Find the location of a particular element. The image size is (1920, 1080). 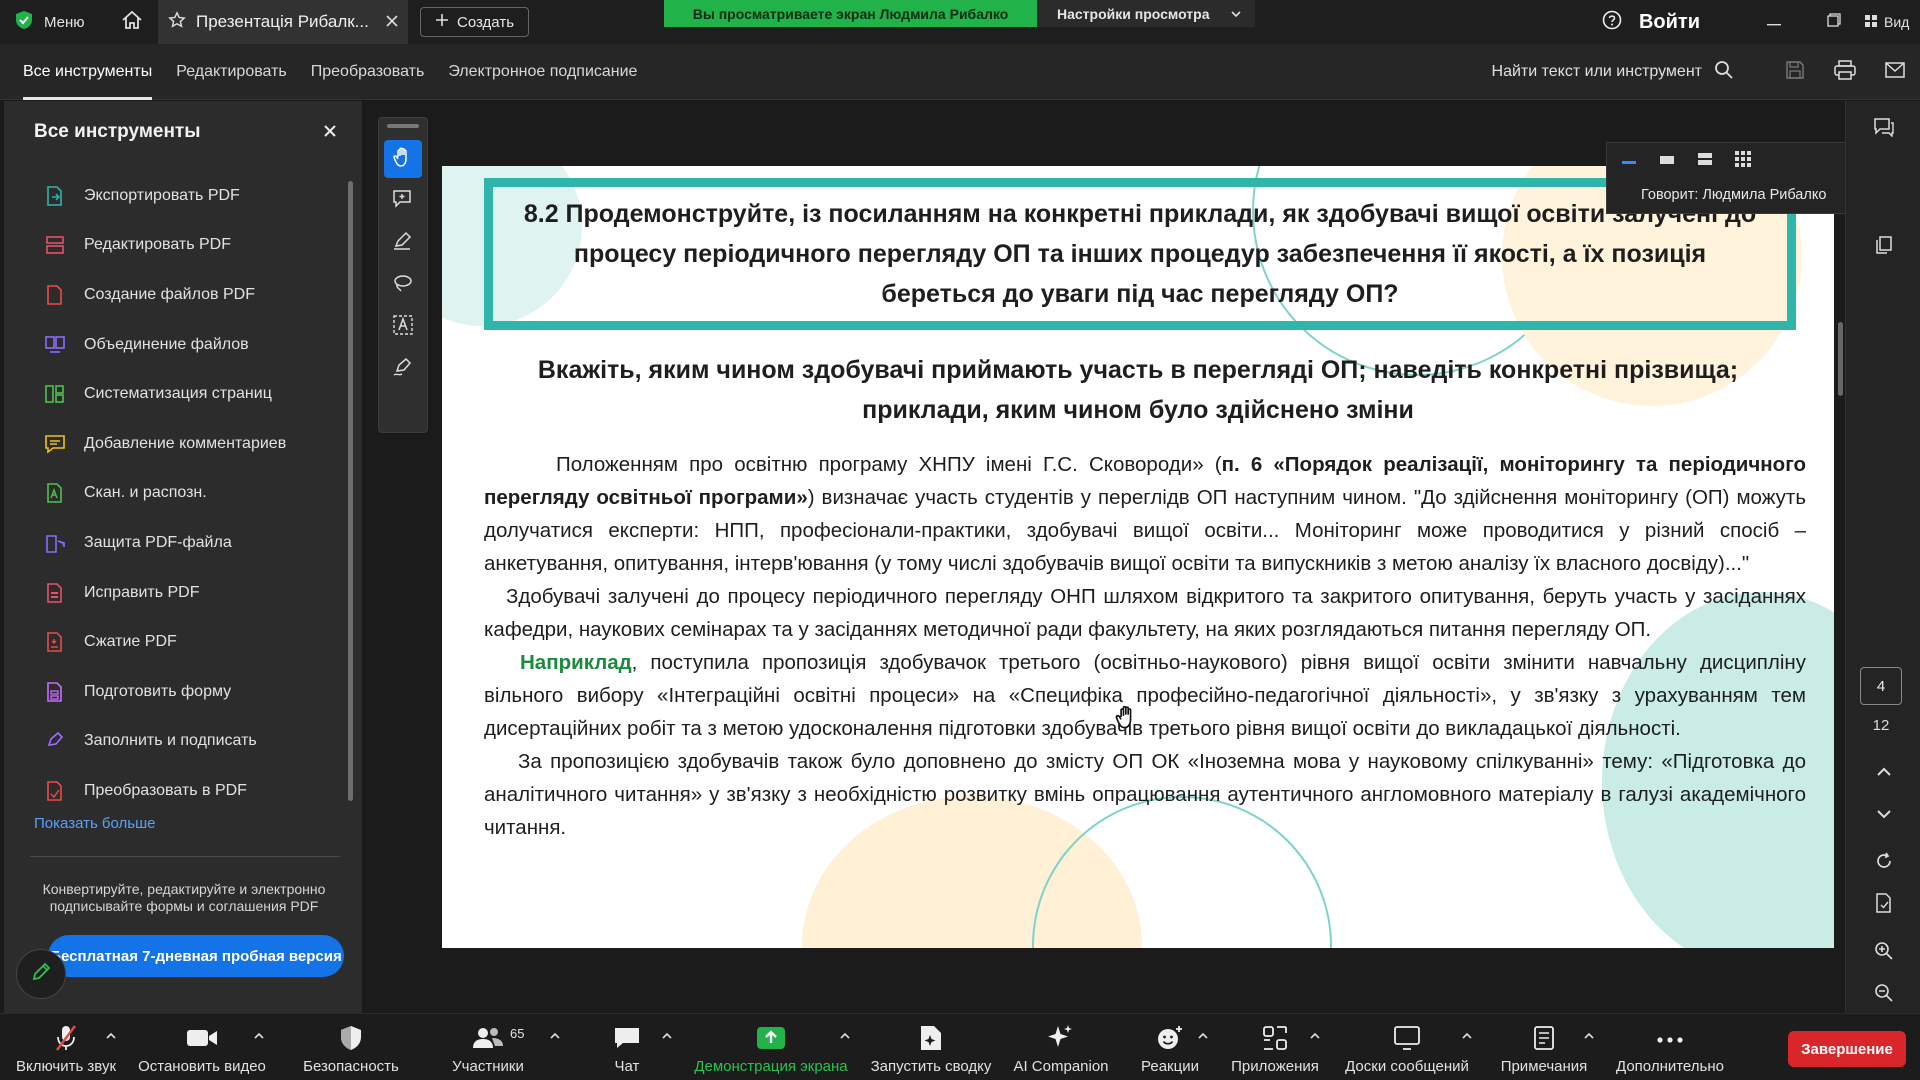

view-mode-strip is located at coordinates (1705, 161).